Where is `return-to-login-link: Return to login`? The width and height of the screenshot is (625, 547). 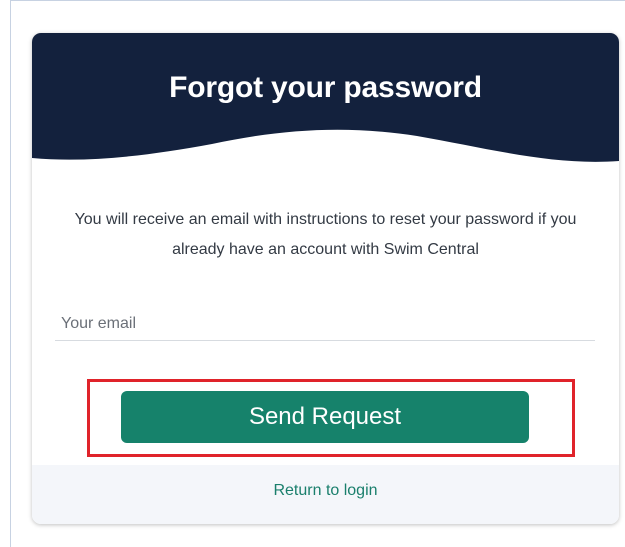
return-to-login-link: Return to login is located at coordinates (325, 491).